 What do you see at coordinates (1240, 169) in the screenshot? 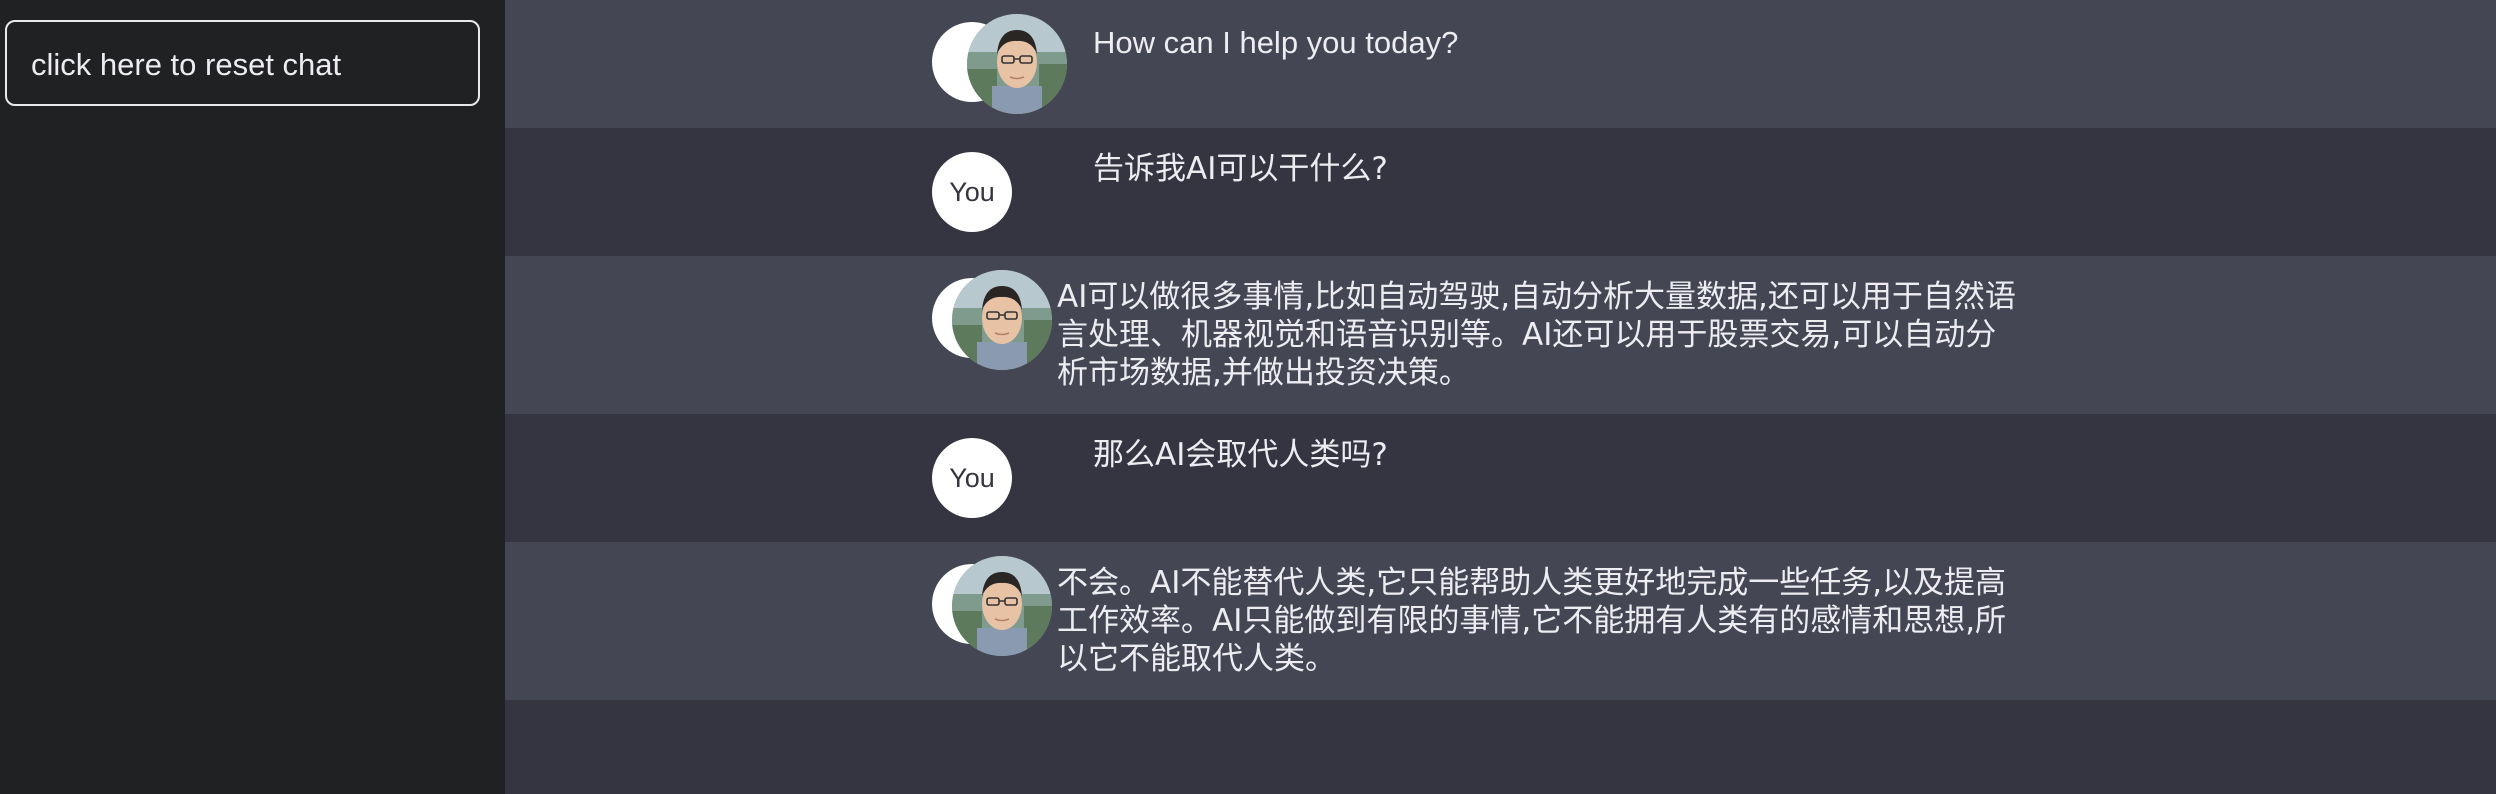
I see `message-text: 告诉我AI可以干什么?` at bounding box center [1240, 169].